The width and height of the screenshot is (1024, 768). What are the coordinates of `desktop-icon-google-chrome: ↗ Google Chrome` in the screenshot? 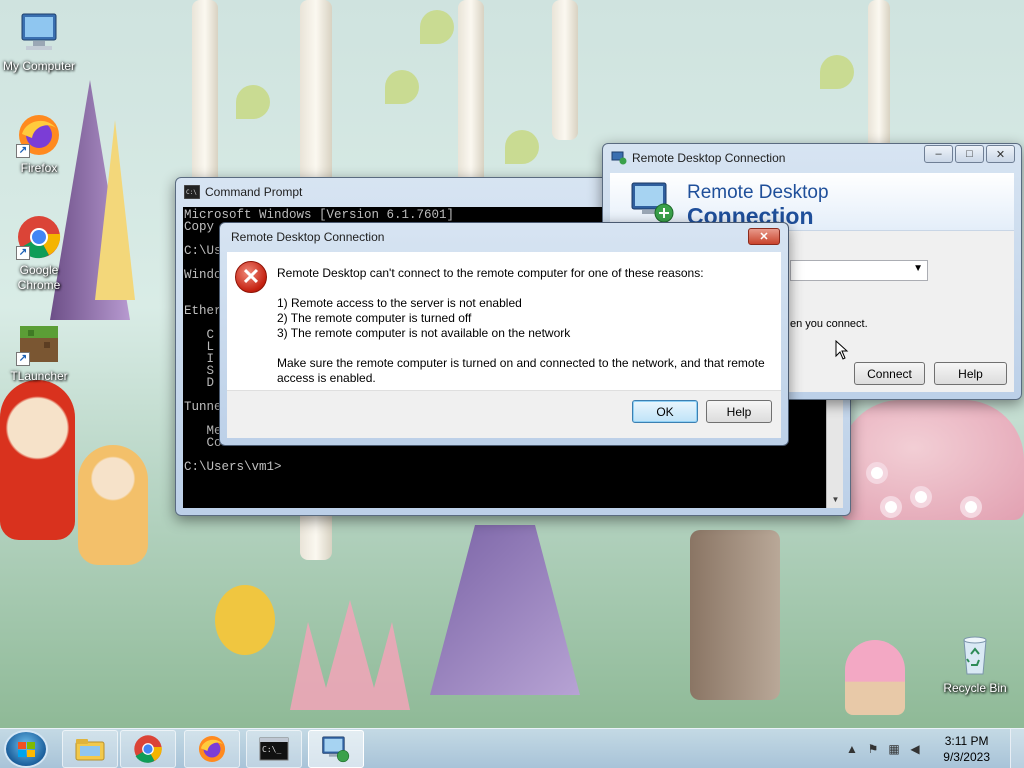 It's located at (39, 253).